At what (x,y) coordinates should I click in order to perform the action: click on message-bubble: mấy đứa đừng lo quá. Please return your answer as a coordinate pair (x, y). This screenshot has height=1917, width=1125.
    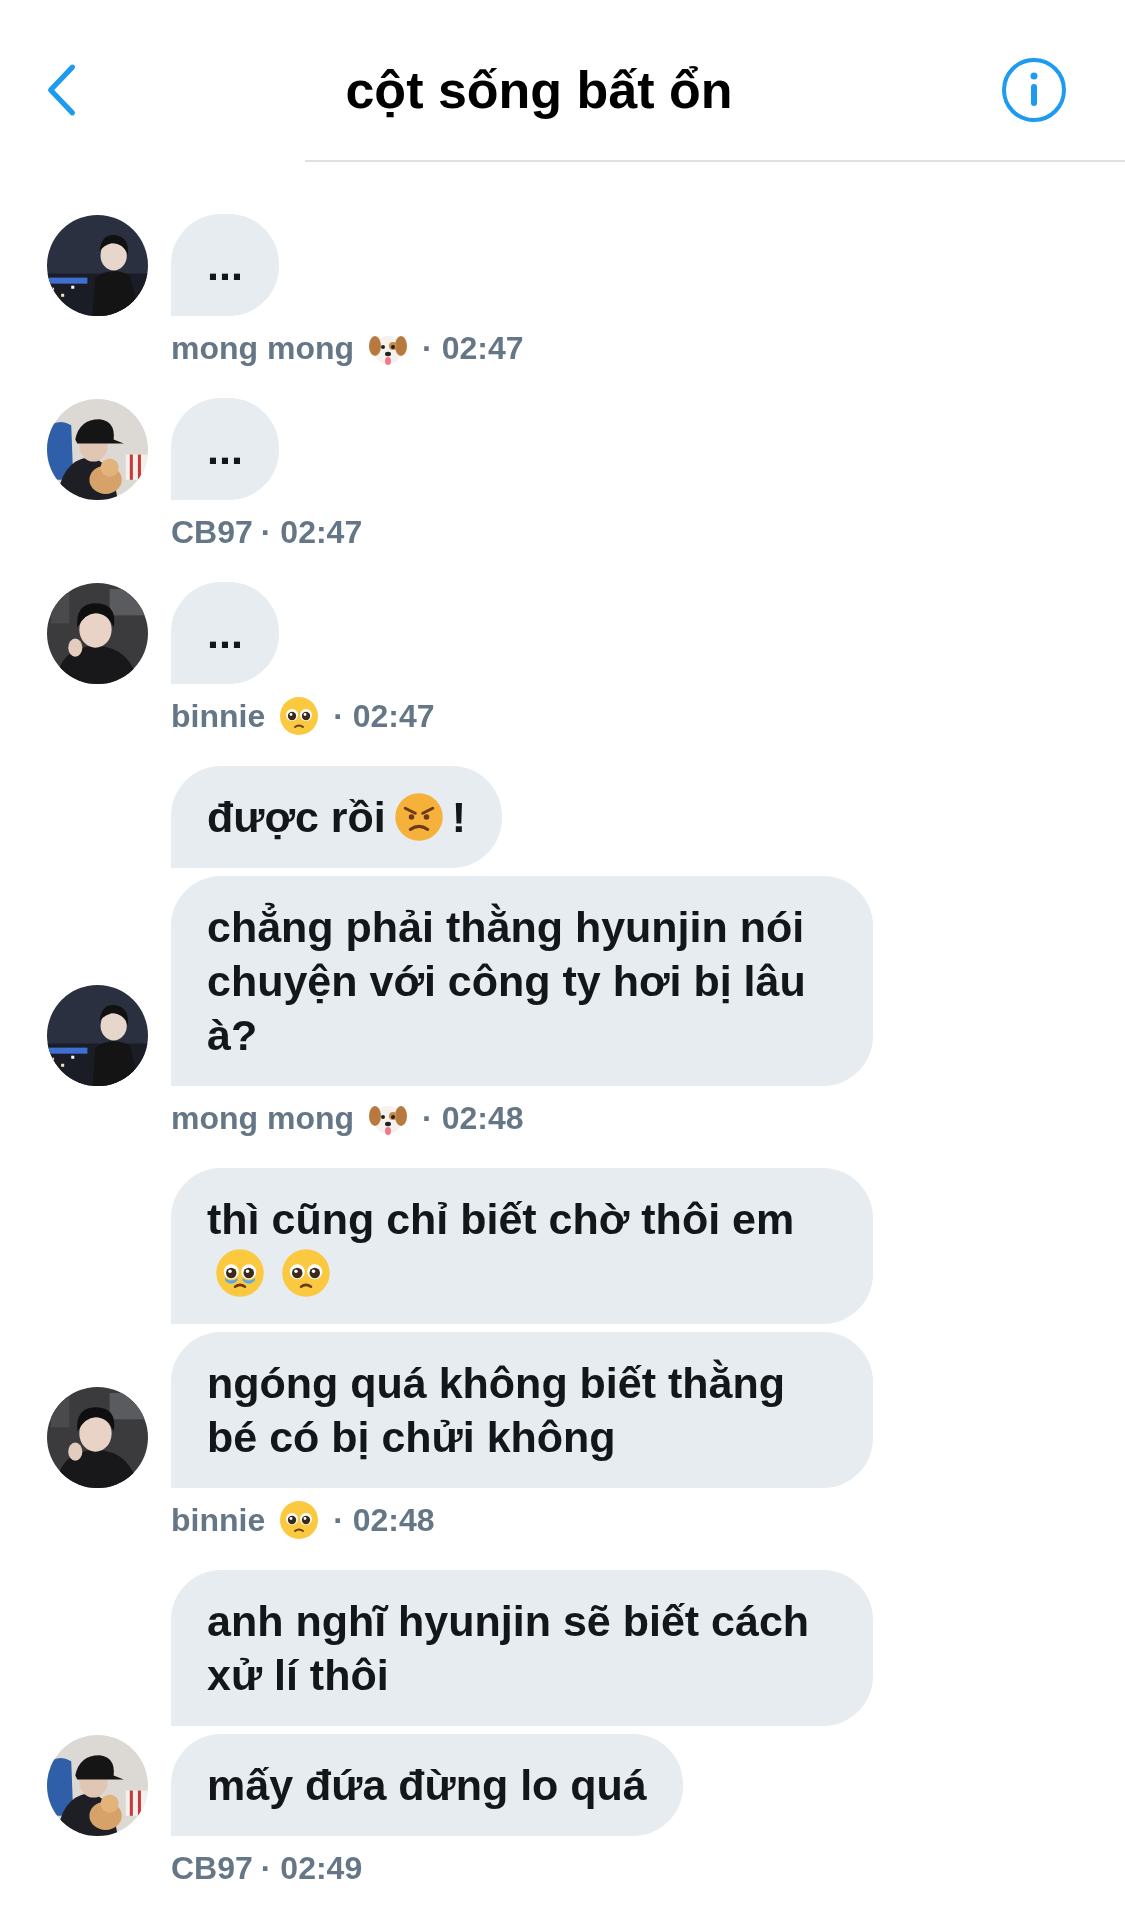
    Looking at the image, I should click on (427, 1785).